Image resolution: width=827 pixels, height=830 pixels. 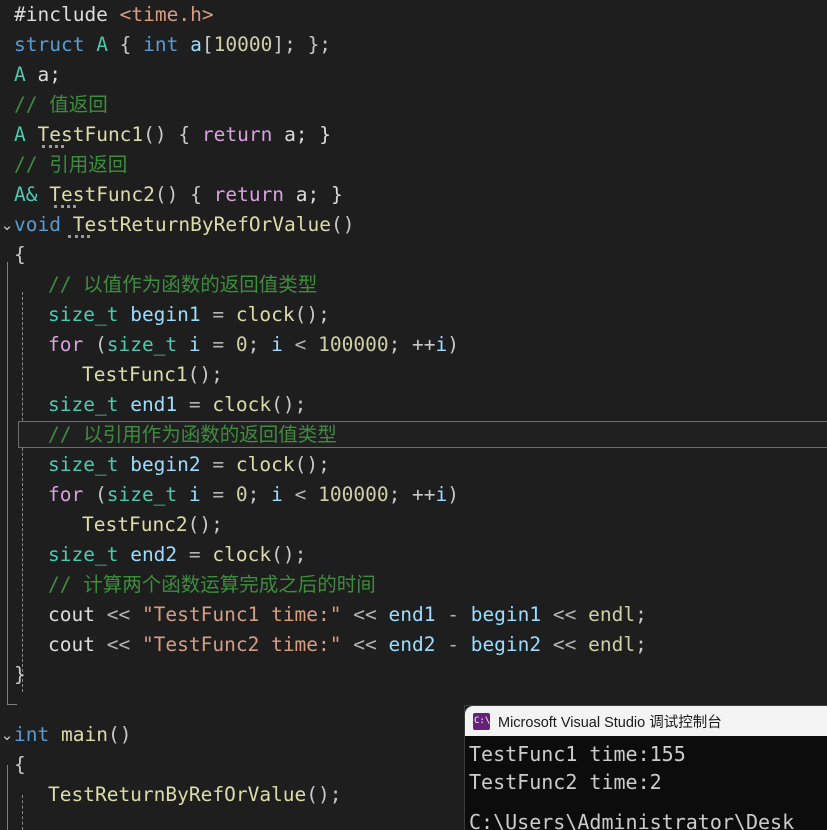 I want to click on token-punct: ), so click(x=453, y=344).